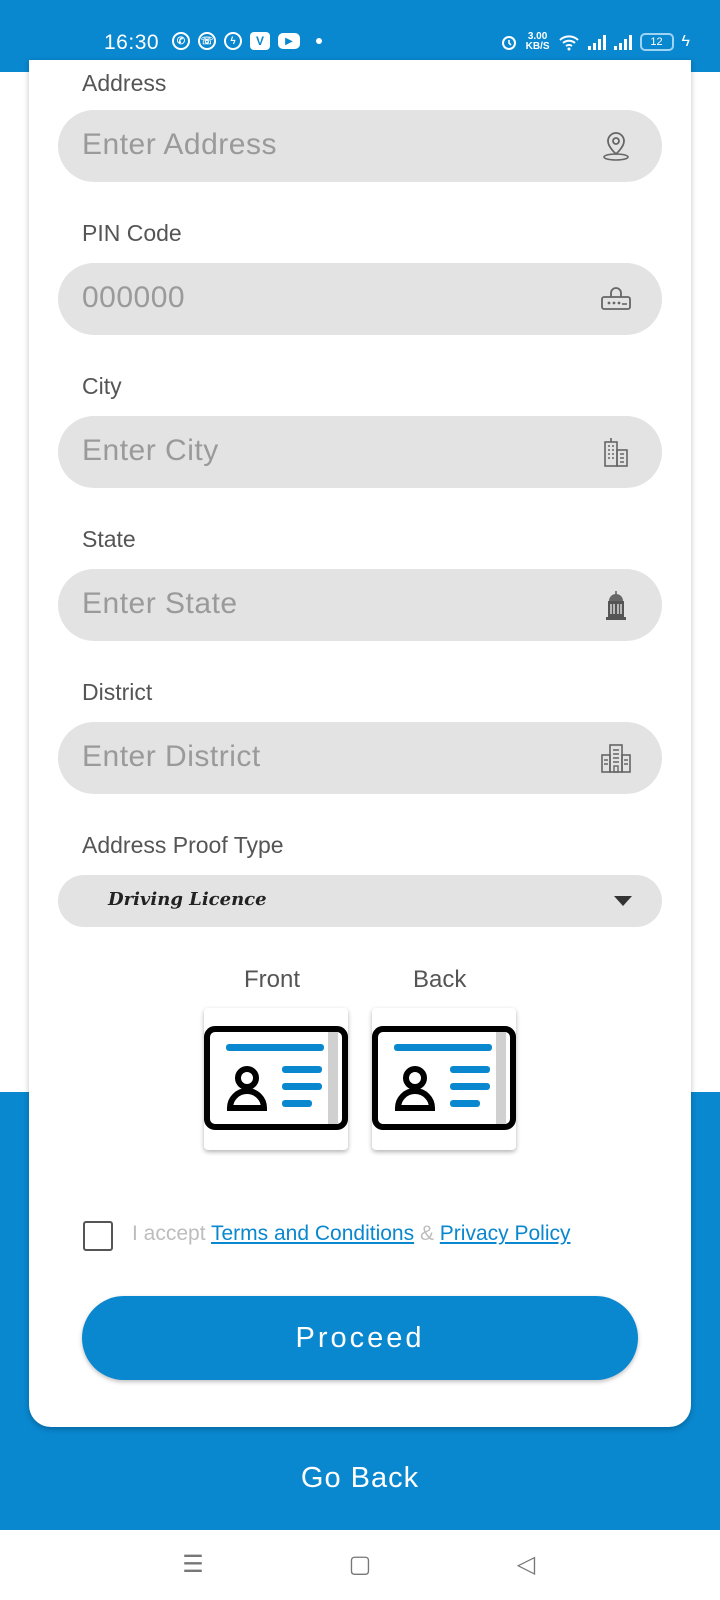  Describe the element at coordinates (616, 758) in the screenshot. I see `district-building-icon` at that location.